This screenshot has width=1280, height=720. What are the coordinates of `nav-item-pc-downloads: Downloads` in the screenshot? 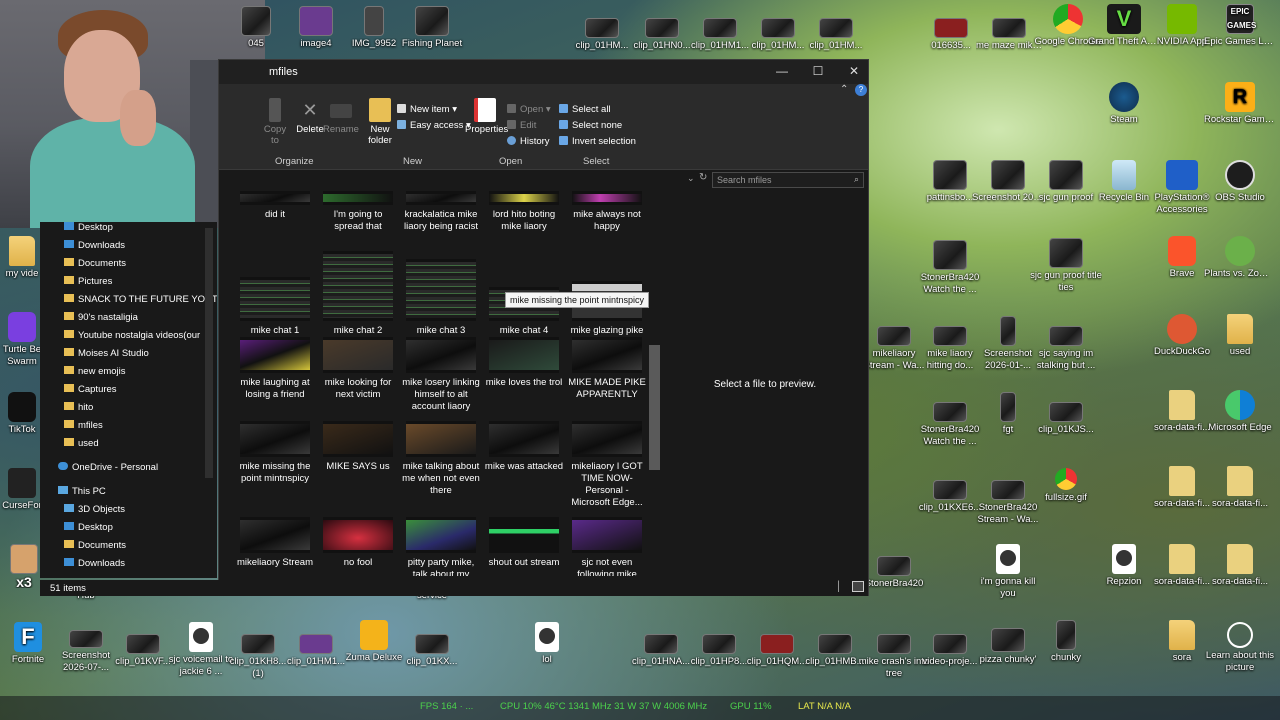 It's located at (140, 567).